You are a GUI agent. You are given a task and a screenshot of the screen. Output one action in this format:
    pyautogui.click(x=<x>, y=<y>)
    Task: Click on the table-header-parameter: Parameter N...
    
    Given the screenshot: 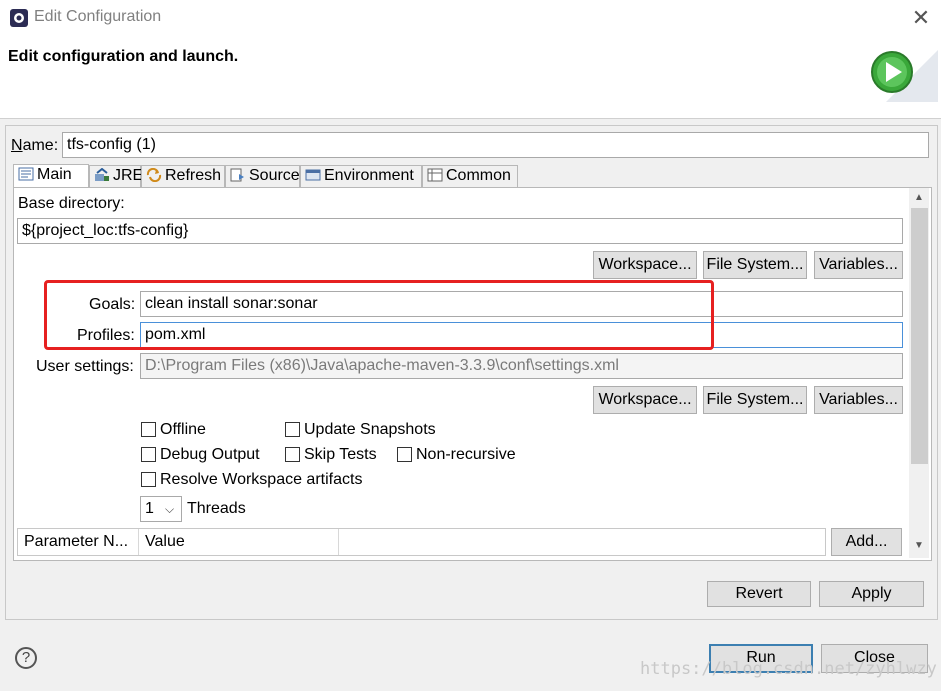 What is the action you would take?
    pyautogui.click(x=78, y=542)
    